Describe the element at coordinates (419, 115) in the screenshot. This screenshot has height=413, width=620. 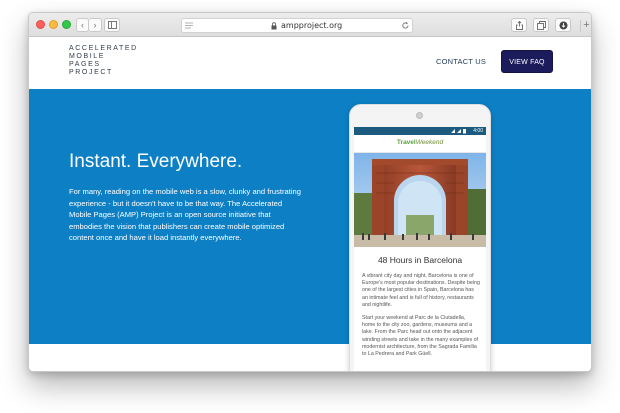
I see `phone-camera` at that location.